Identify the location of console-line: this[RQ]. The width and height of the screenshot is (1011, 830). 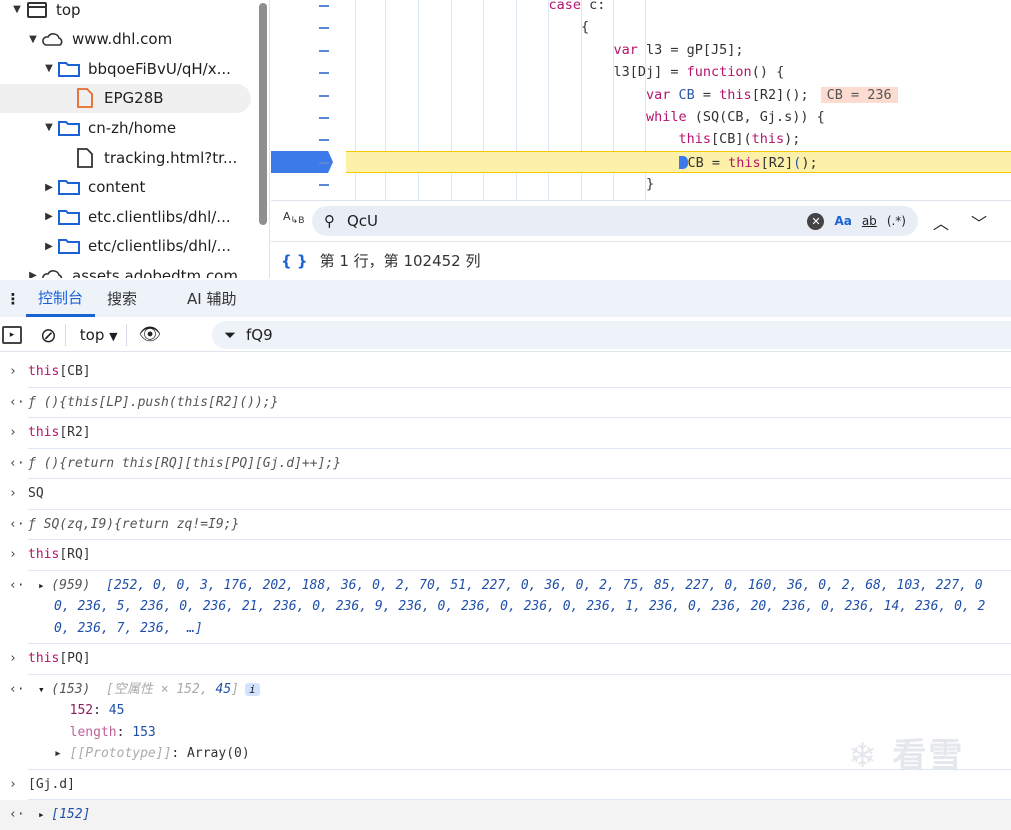
(59, 554).